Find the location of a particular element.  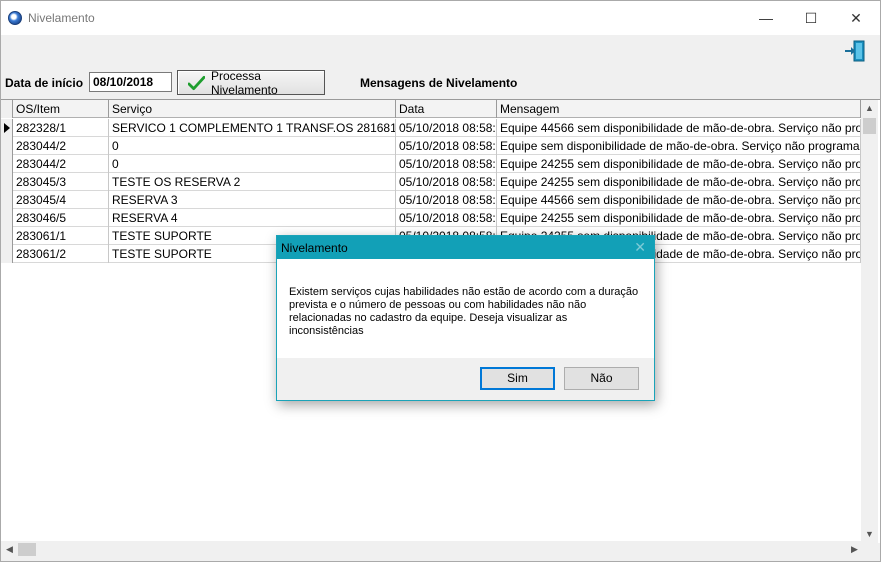

cell-os-item: 283045/4 is located at coordinates (61, 200).